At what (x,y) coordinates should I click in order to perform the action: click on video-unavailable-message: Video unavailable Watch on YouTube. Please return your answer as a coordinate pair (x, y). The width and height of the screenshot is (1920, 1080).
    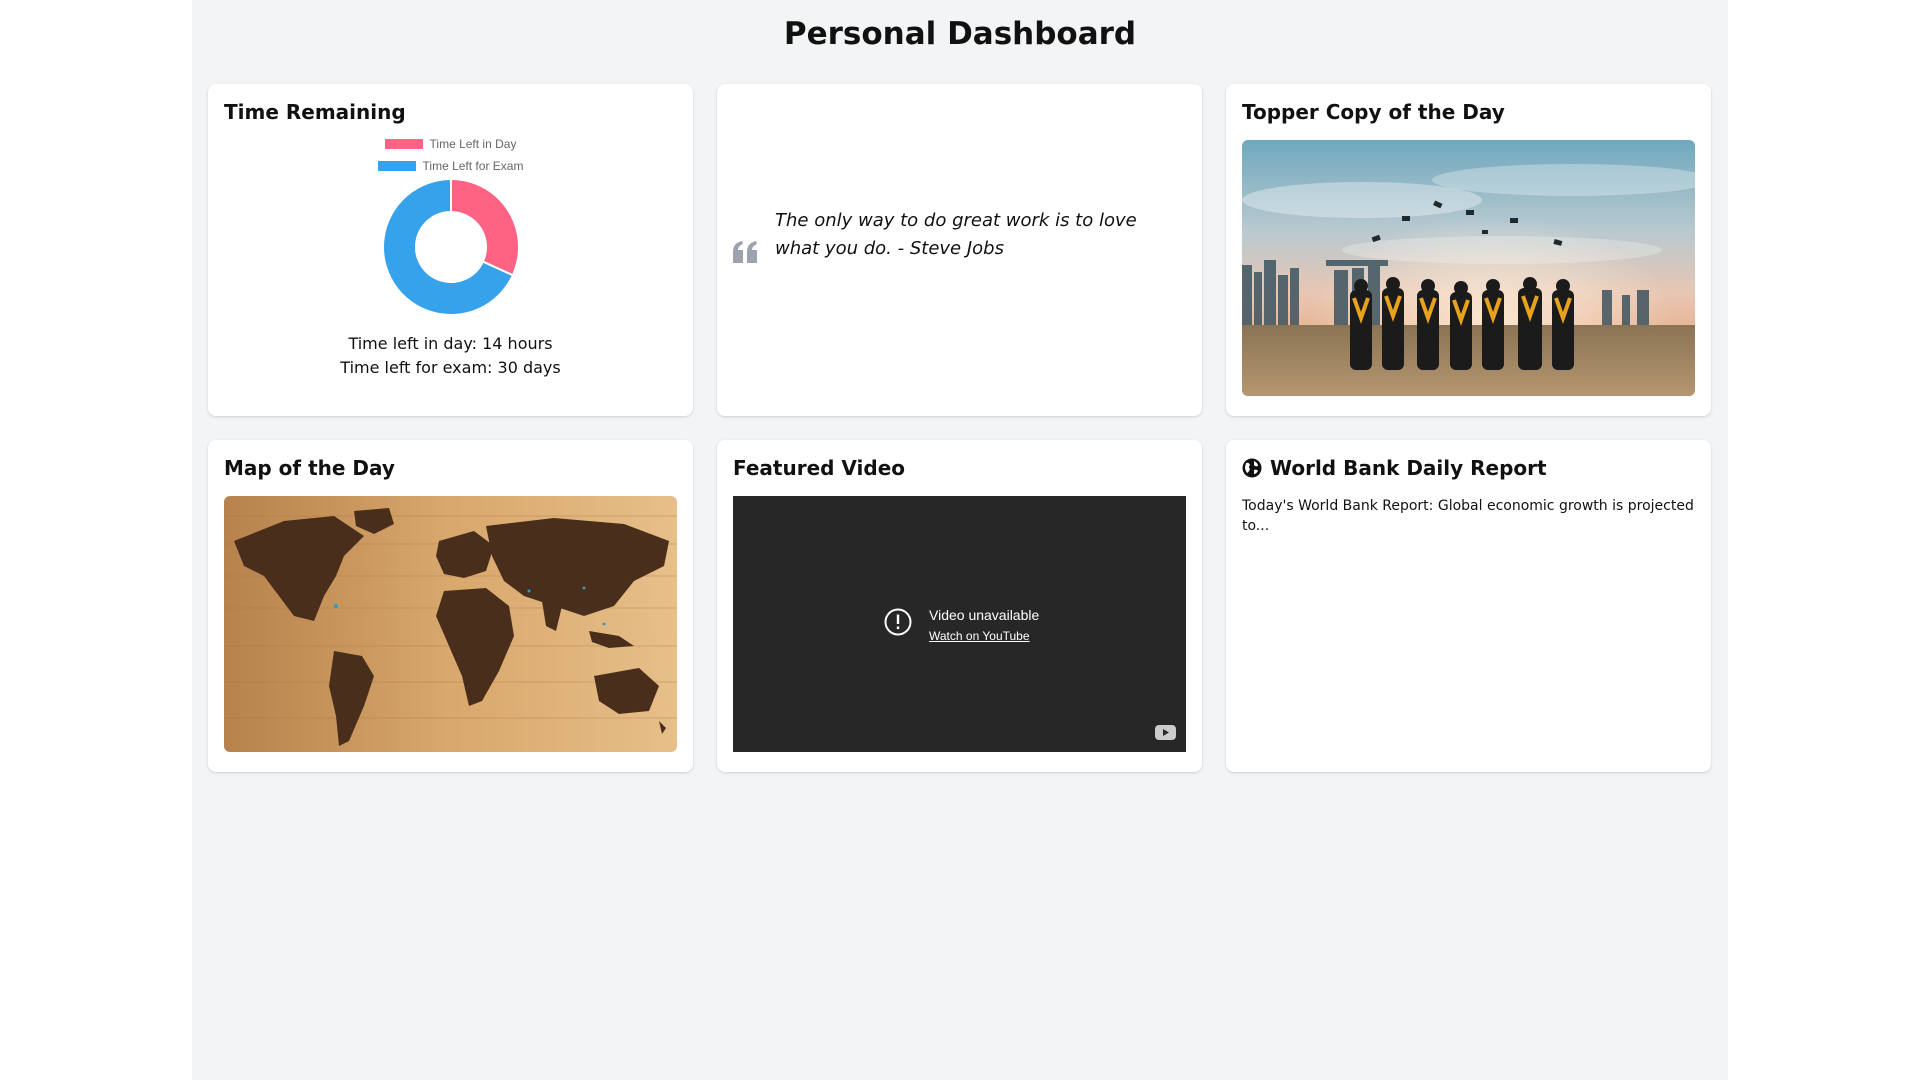
    Looking at the image, I should click on (961, 624).